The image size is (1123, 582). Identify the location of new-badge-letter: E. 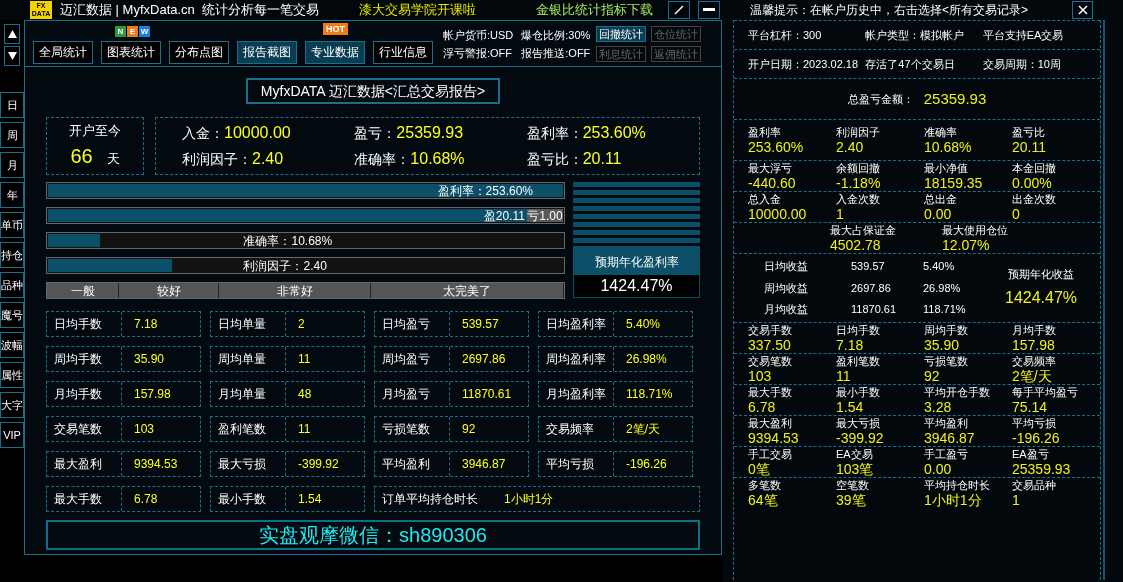
(132, 31).